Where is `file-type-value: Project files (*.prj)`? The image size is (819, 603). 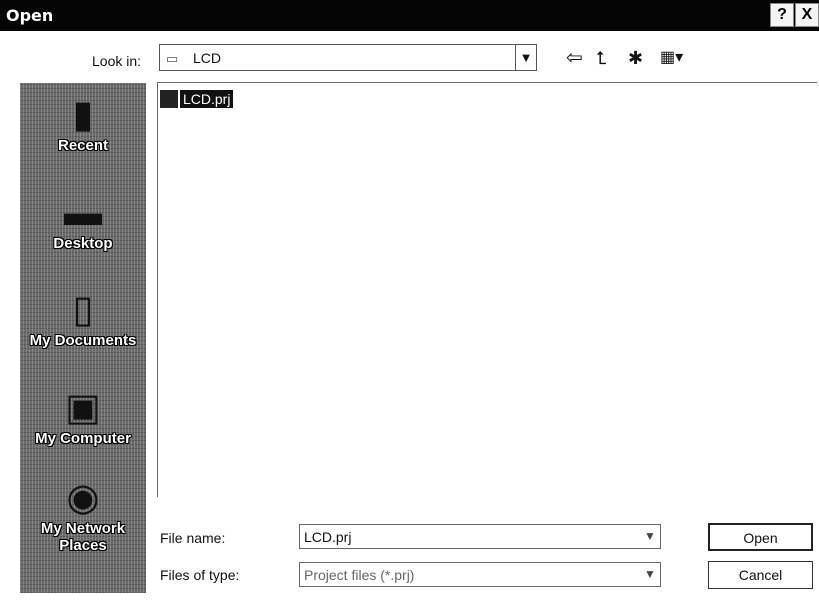 file-type-value: Project files (*.prj) is located at coordinates (359, 575).